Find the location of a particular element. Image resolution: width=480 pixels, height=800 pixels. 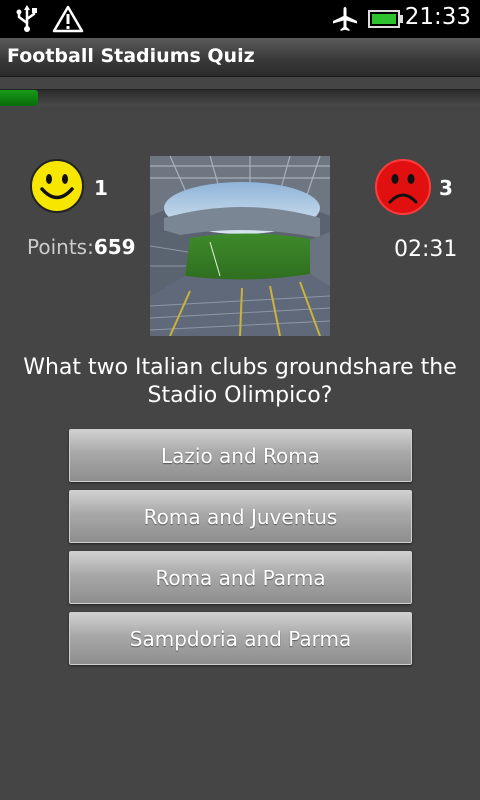

answer-button-2: Roma and Juventus is located at coordinates (240, 516).